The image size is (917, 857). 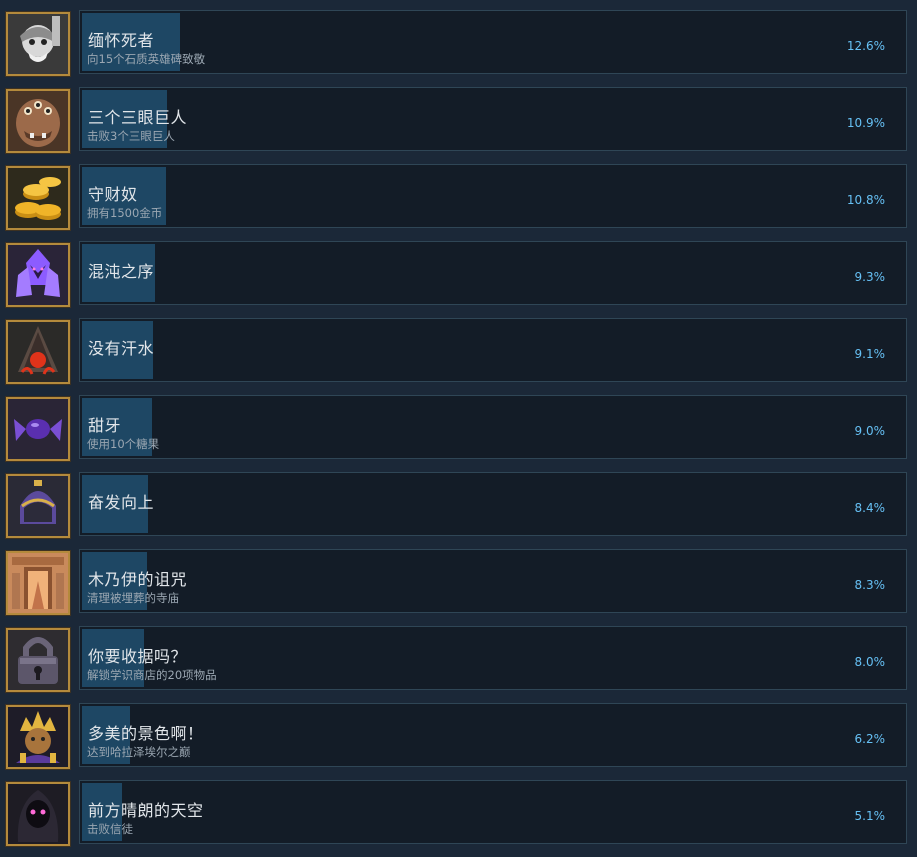 I want to click on stone-hero-icon, so click(x=38, y=44).